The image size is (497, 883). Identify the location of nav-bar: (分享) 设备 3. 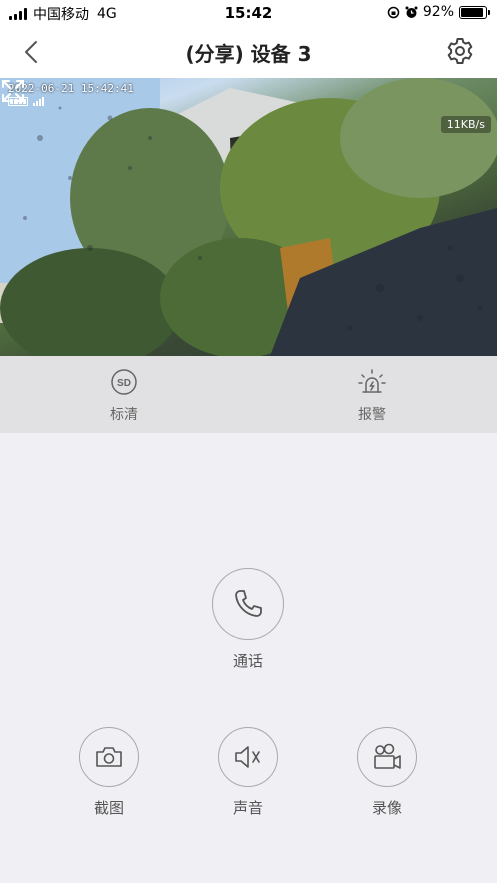
(248, 52).